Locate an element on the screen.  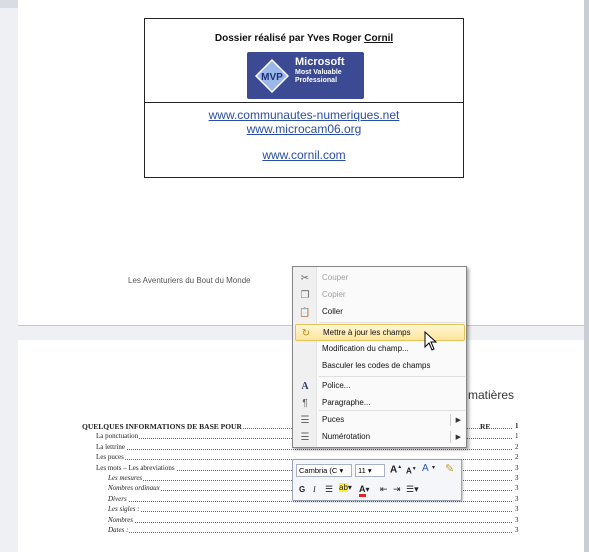
context-menu-item-label: Couper is located at coordinates (335, 277).